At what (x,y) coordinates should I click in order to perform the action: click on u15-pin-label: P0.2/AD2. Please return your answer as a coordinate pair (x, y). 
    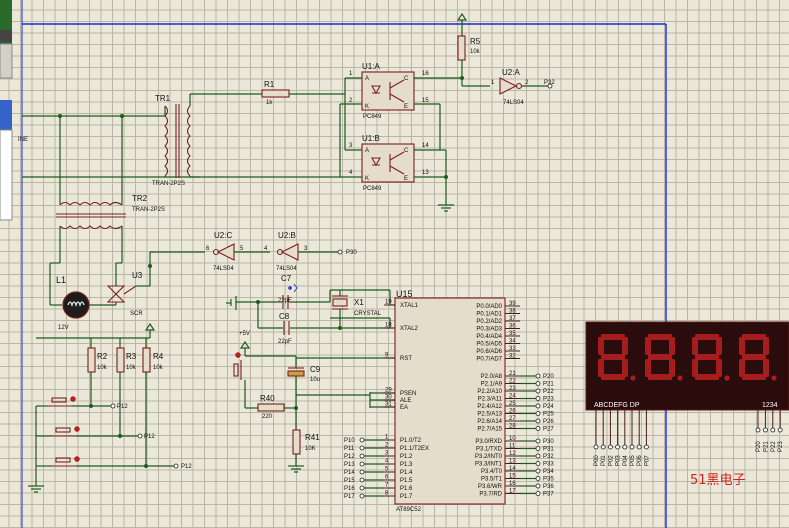
    Looking at the image, I should click on (489, 322).